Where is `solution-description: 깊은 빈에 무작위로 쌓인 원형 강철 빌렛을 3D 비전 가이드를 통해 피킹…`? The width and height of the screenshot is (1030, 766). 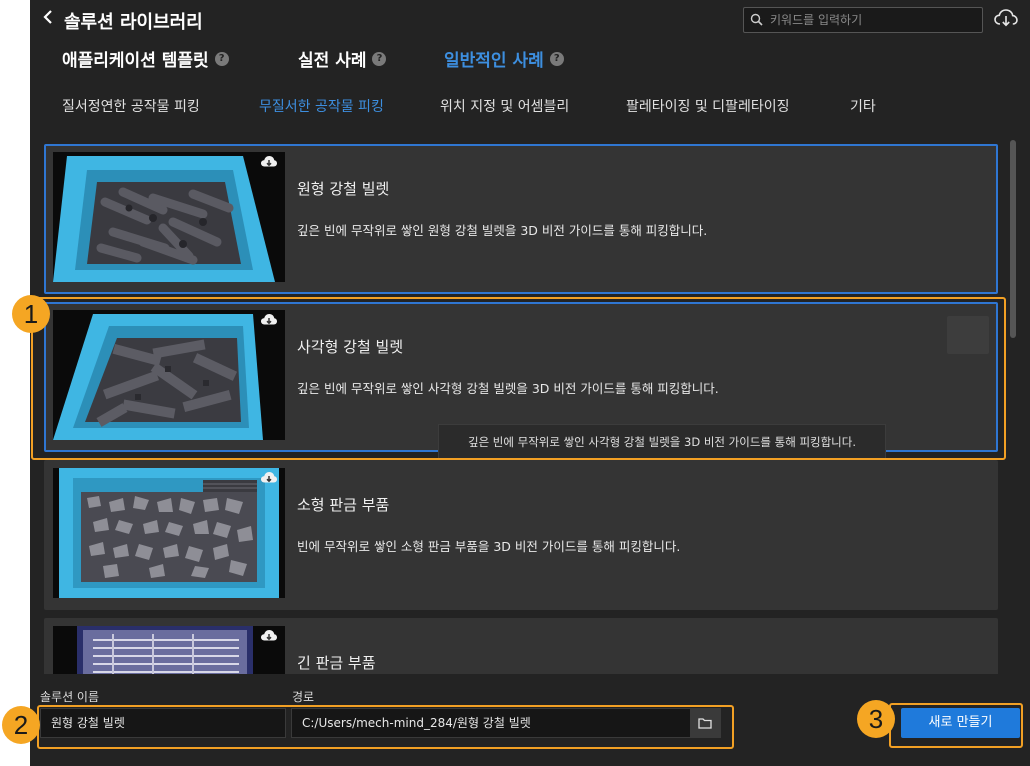 solution-description: 깊은 빈에 무작위로 쌓인 원형 강철 빌렛을 3D 비전 가이드를 통해 피킹… is located at coordinates (502, 230).